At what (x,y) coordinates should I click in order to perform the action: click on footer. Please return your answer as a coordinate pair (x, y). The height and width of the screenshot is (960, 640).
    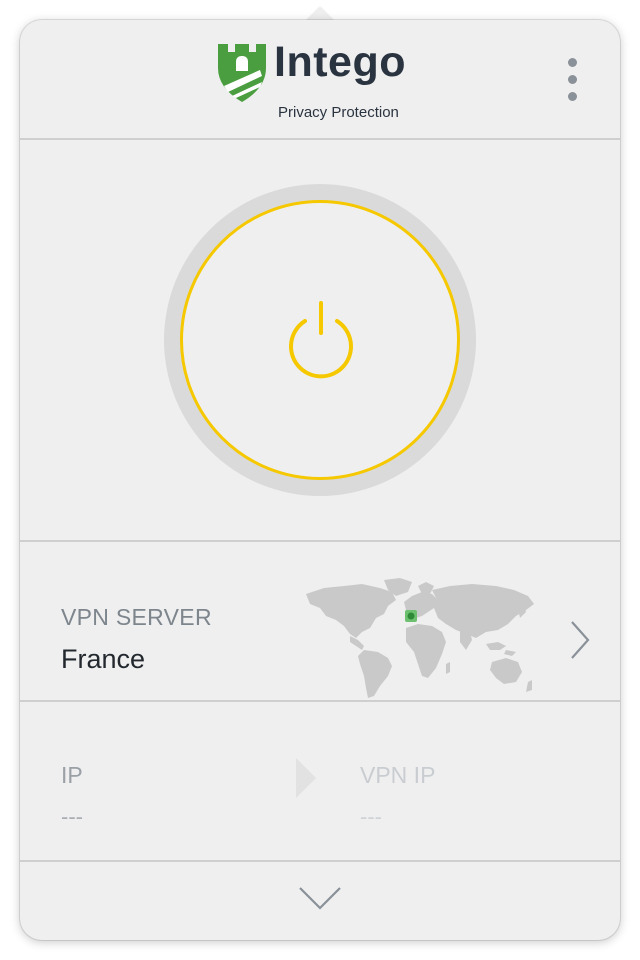
    Looking at the image, I should click on (320, 901).